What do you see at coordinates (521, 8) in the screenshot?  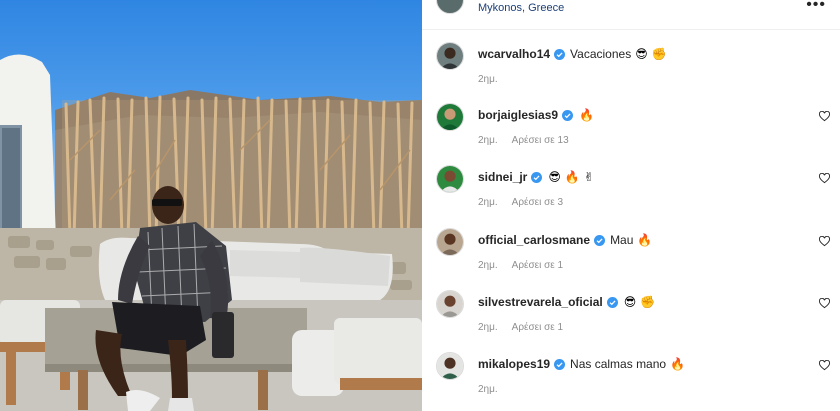 I see `post-location: Mykonos, Greece` at bounding box center [521, 8].